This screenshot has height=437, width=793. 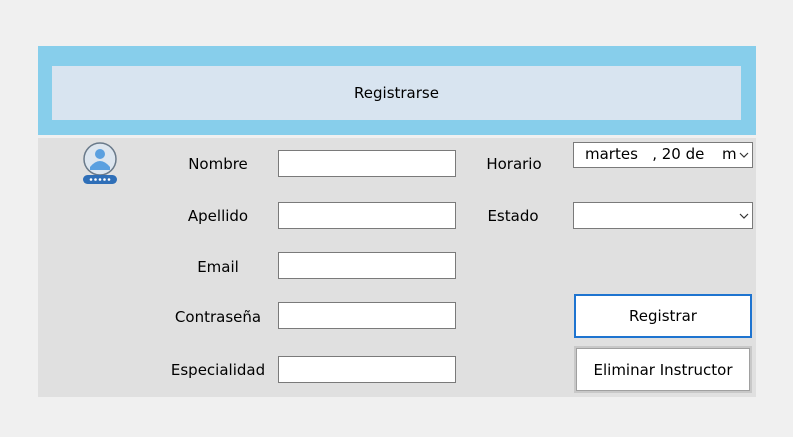 What do you see at coordinates (367, 369) in the screenshot?
I see `especialidad-field` at bounding box center [367, 369].